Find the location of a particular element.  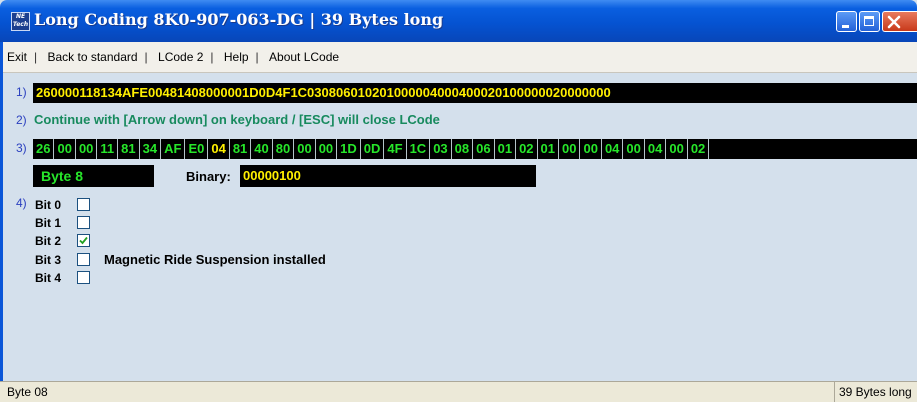

bit-4-checkbox is located at coordinates (83, 277).